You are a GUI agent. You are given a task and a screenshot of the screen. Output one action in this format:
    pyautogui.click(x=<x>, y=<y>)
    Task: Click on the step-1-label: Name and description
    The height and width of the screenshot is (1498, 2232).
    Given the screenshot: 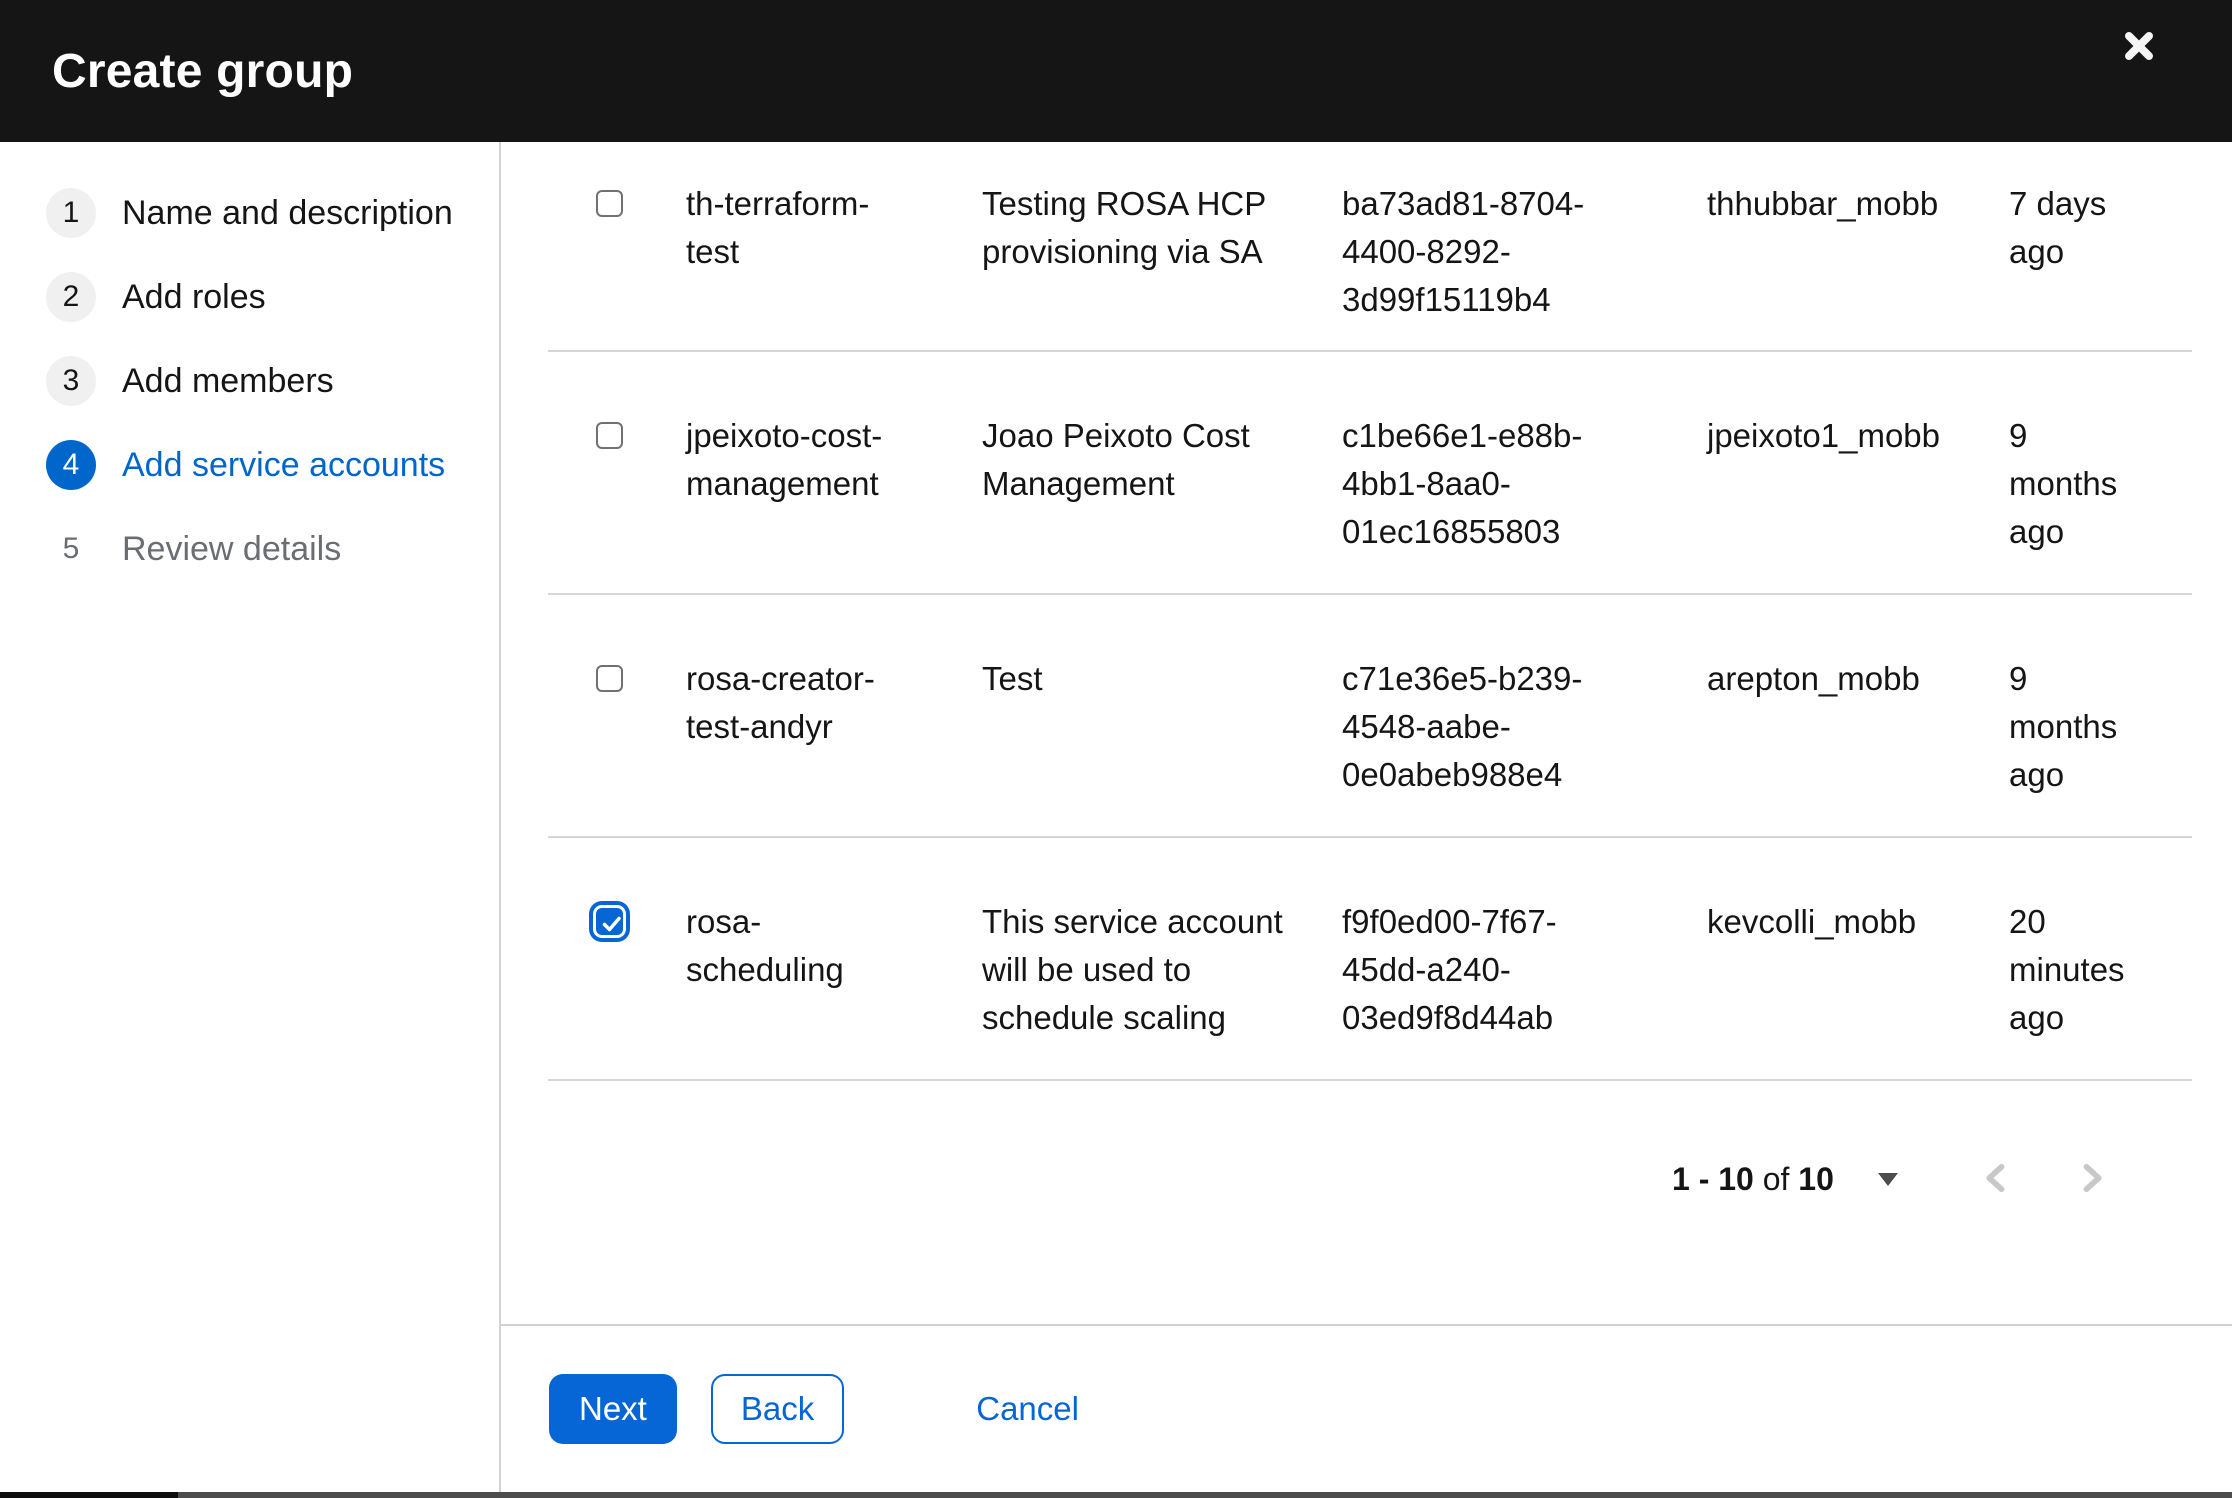 What is the action you would take?
    pyautogui.click(x=287, y=212)
    